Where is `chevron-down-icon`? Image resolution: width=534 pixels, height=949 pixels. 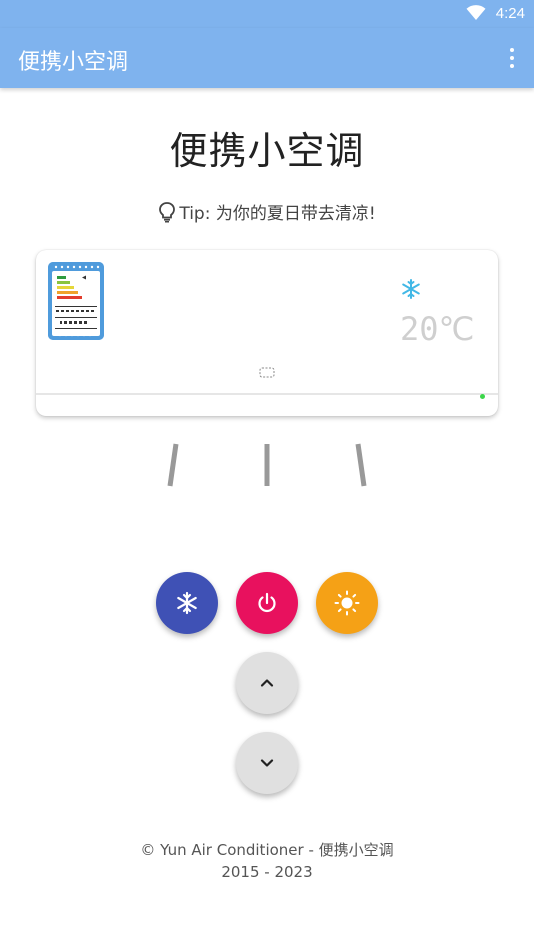 chevron-down-icon is located at coordinates (267, 763).